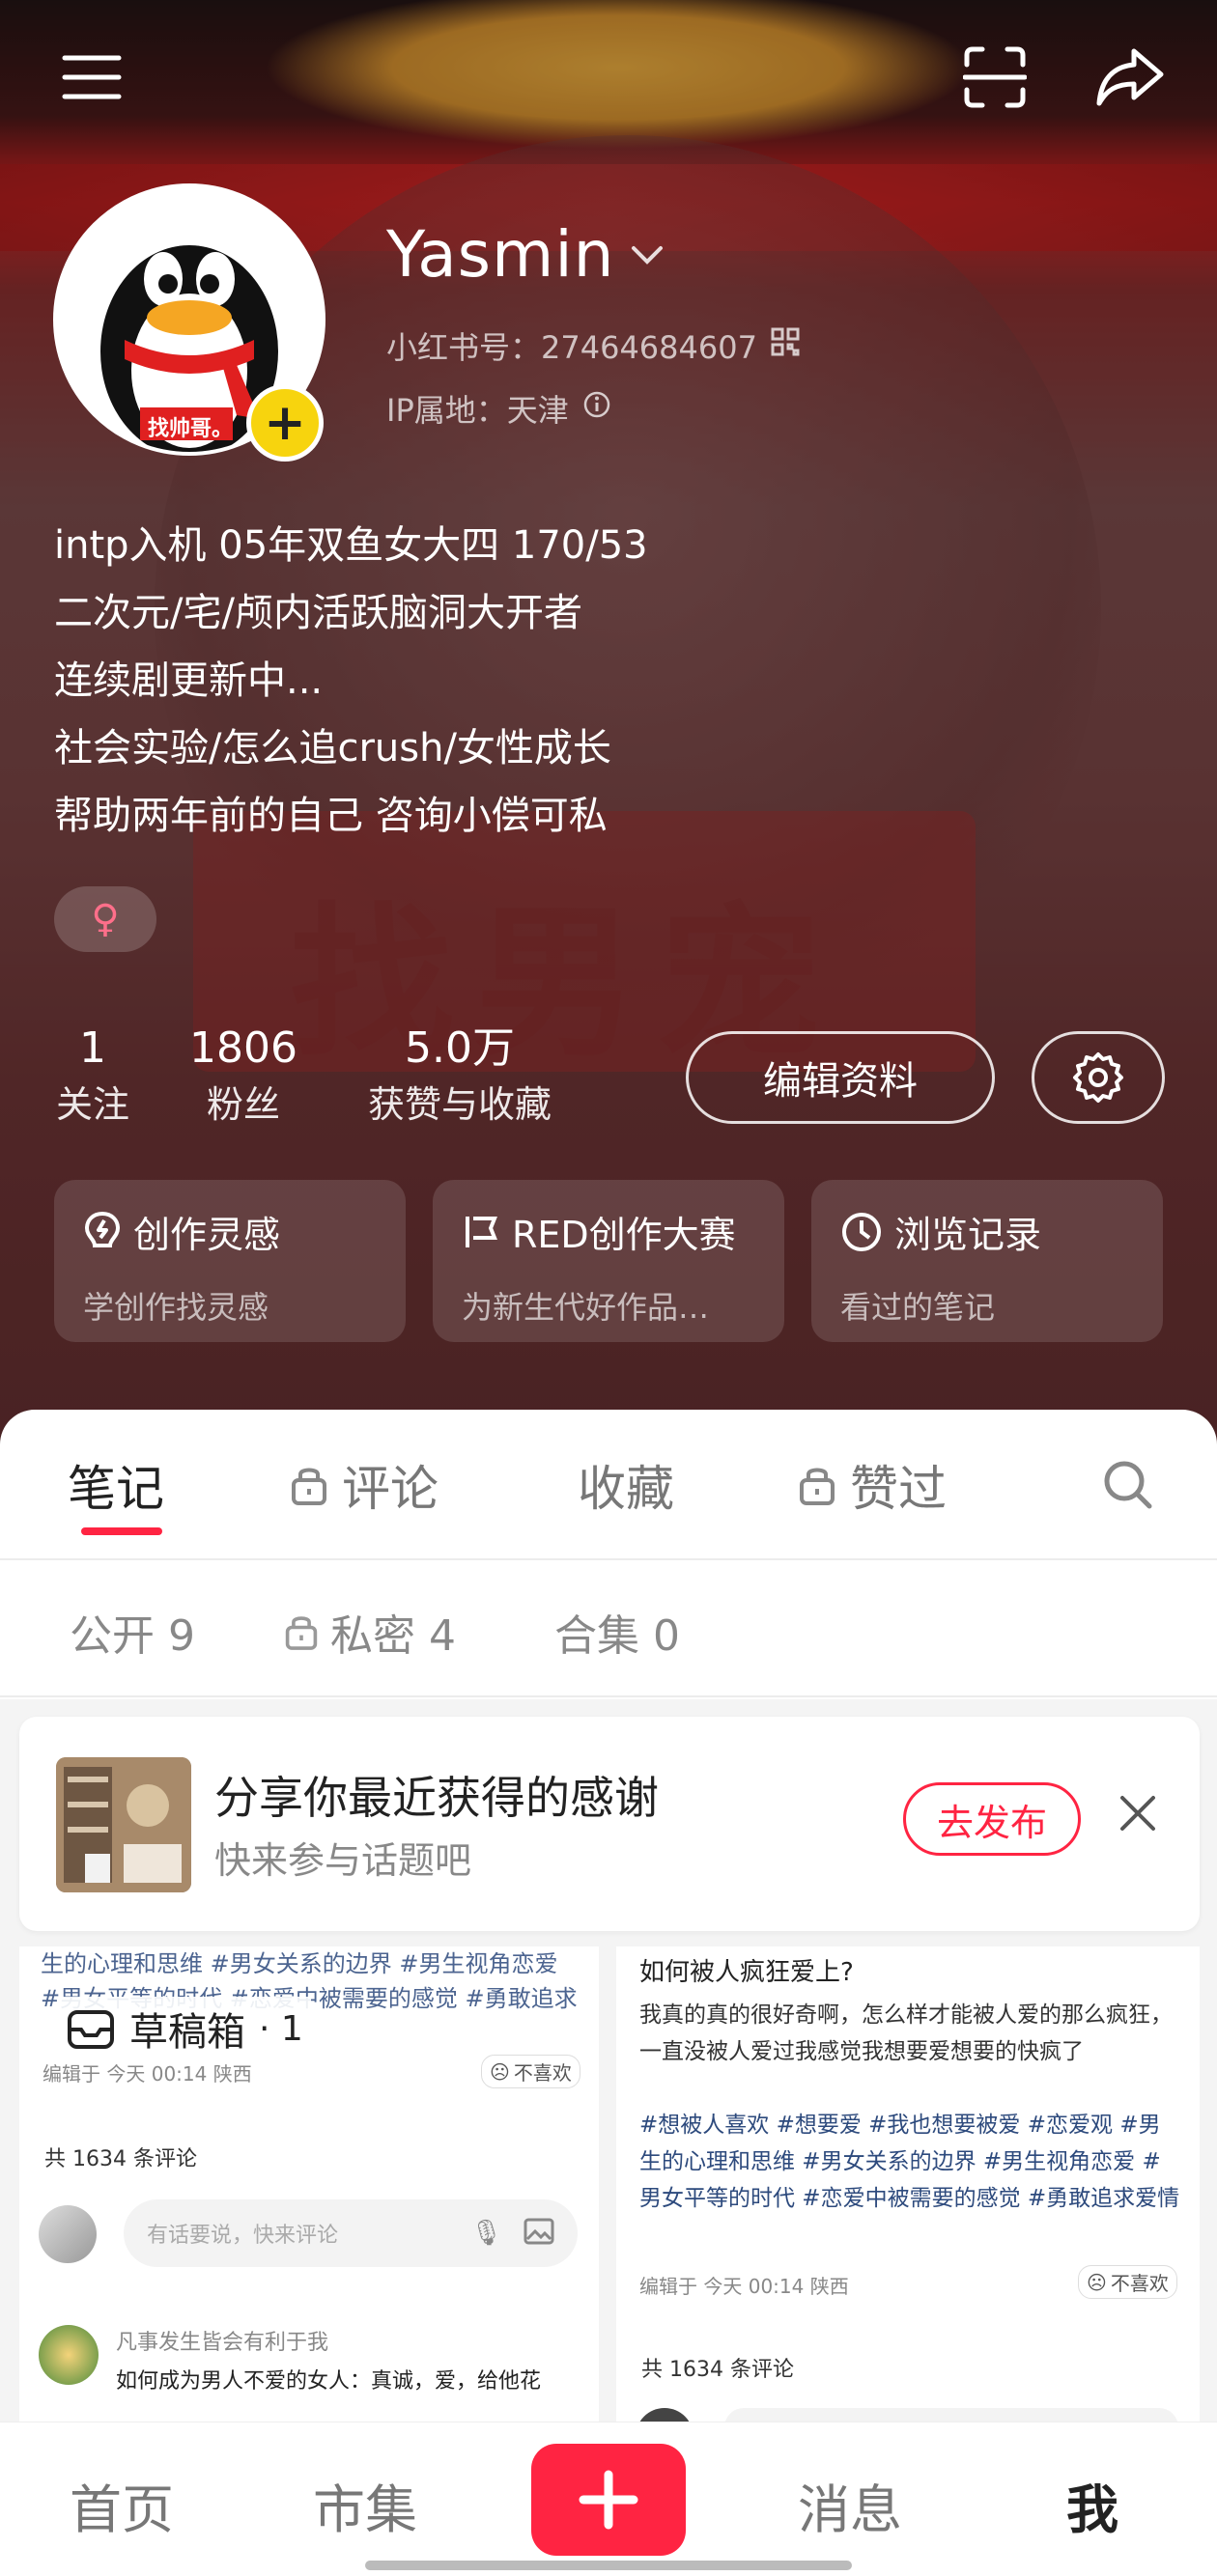  I want to click on search-button, so click(1128, 1485).